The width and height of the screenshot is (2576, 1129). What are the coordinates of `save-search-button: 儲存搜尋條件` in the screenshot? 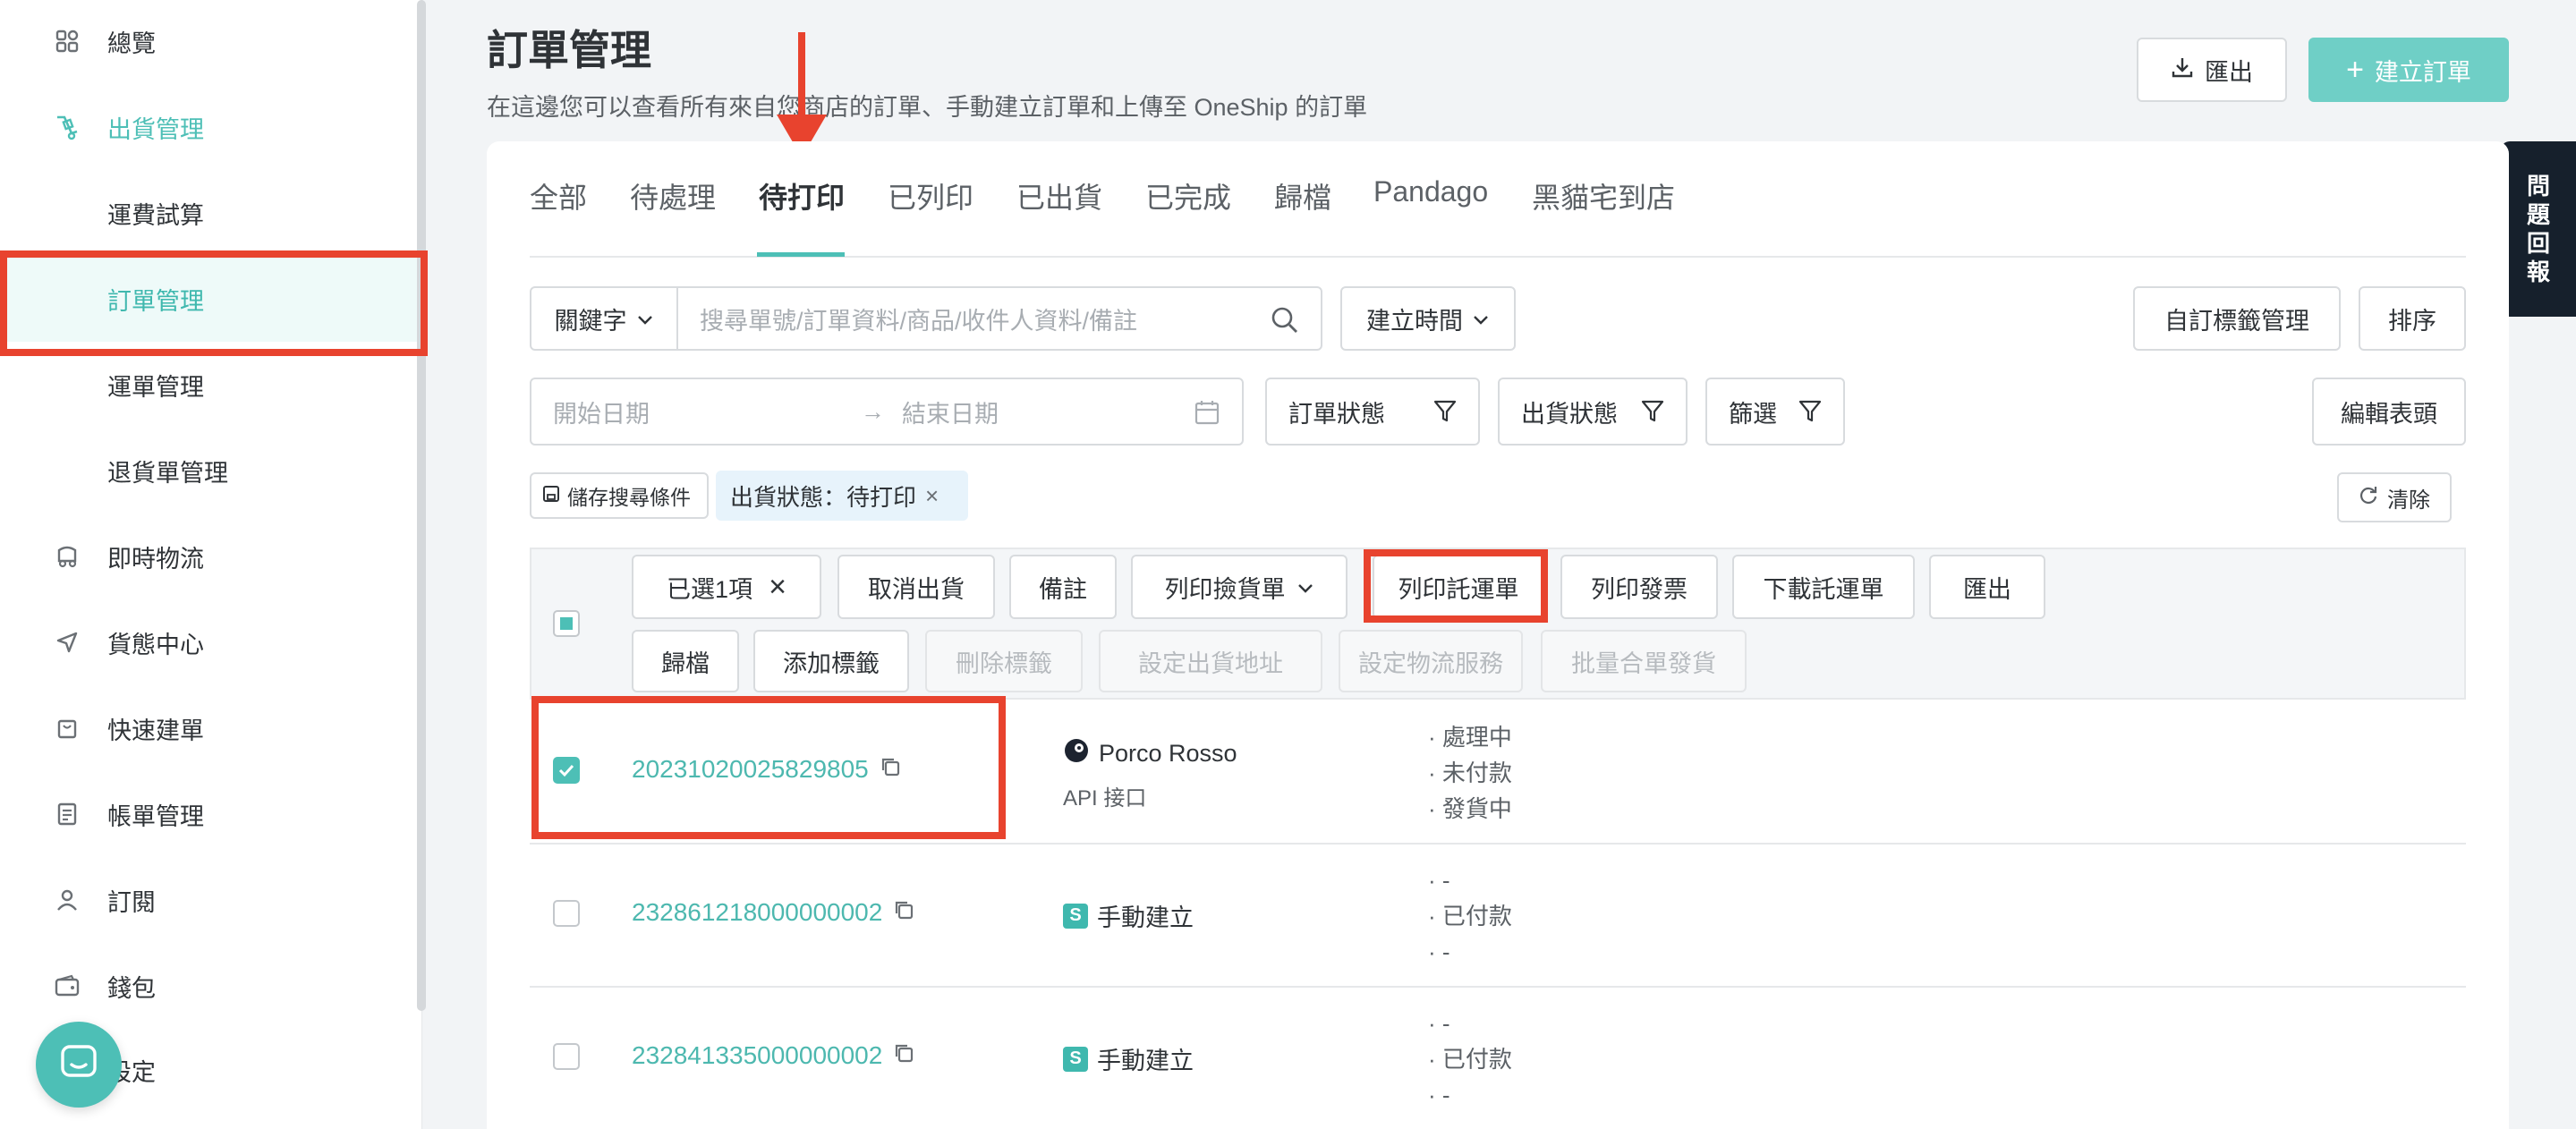 It's located at (619, 495).